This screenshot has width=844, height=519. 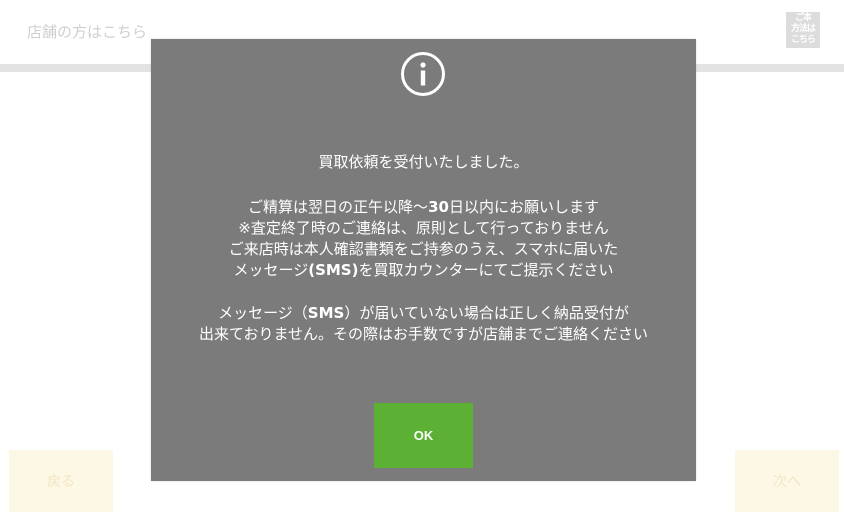 I want to click on dialog-line-bring-id: ご来店時は本人確認書類をご持参のうえ、スマホに届いた, so click(x=423, y=249).